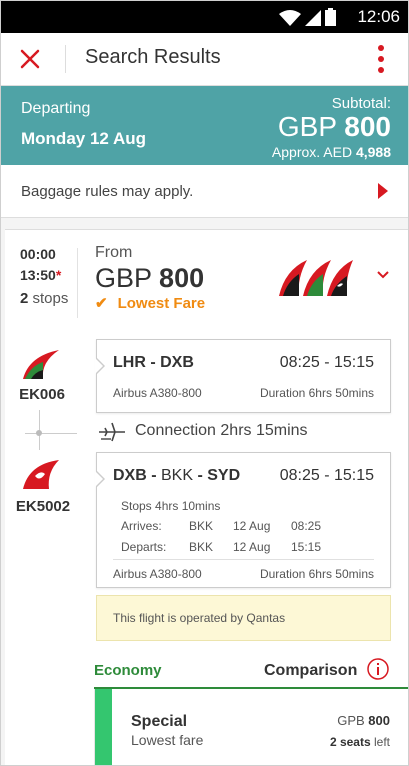 The image size is (409, 766). I want to click on fare-currency: GPB, so click(351, 720).